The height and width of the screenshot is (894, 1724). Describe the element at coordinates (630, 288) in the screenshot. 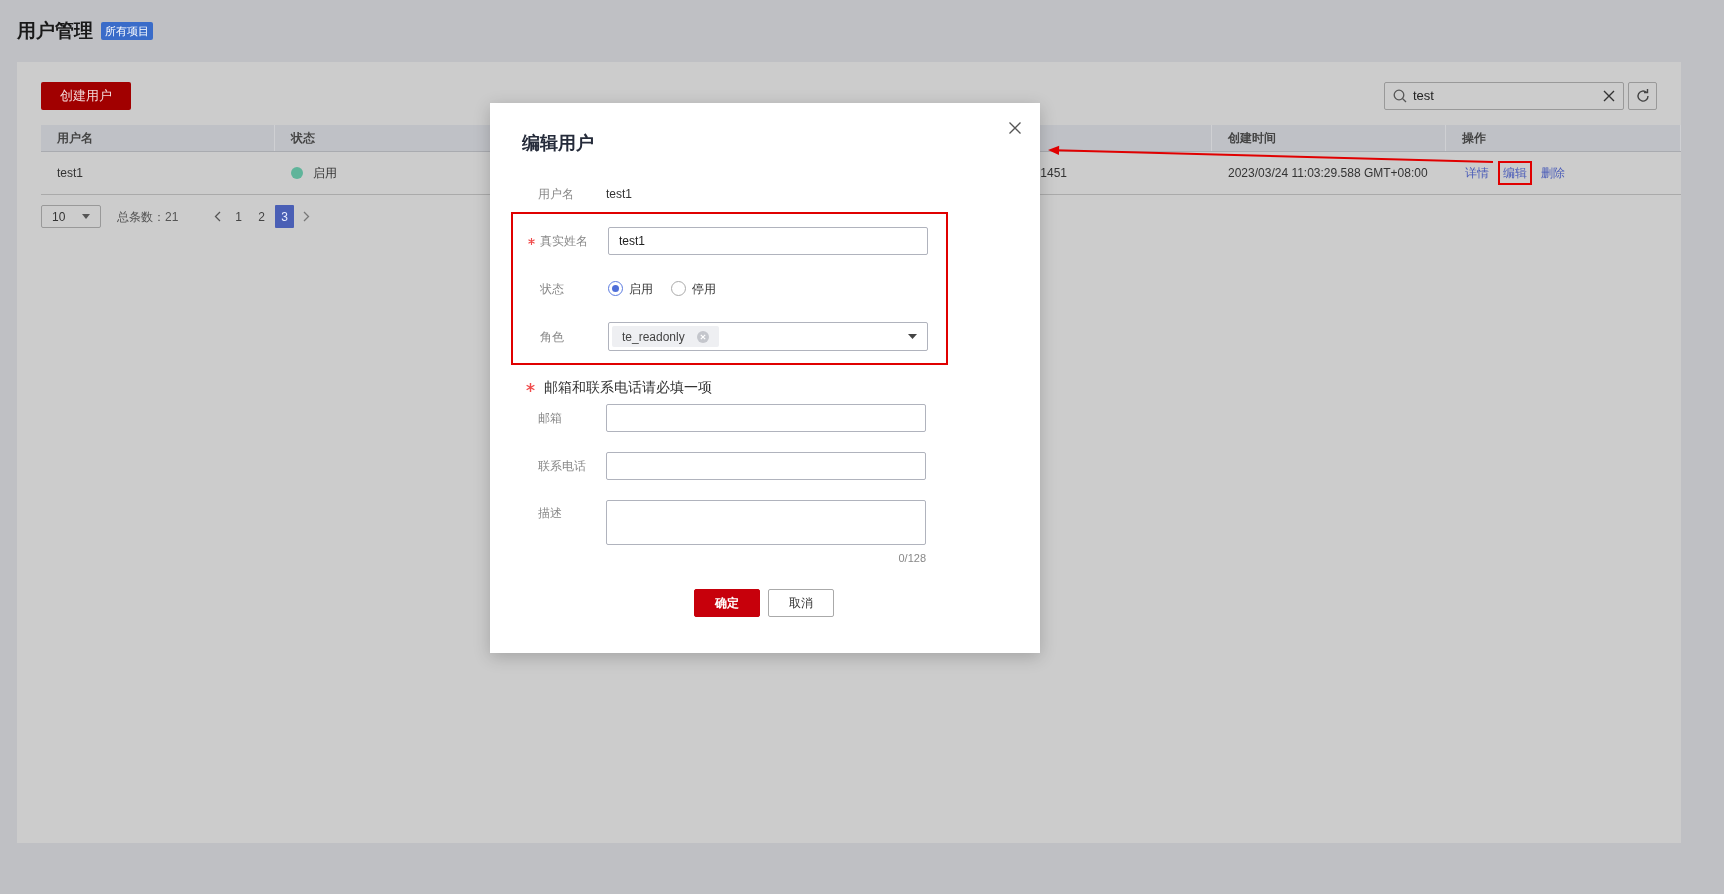

I see `radio-option: 启用` at that location.